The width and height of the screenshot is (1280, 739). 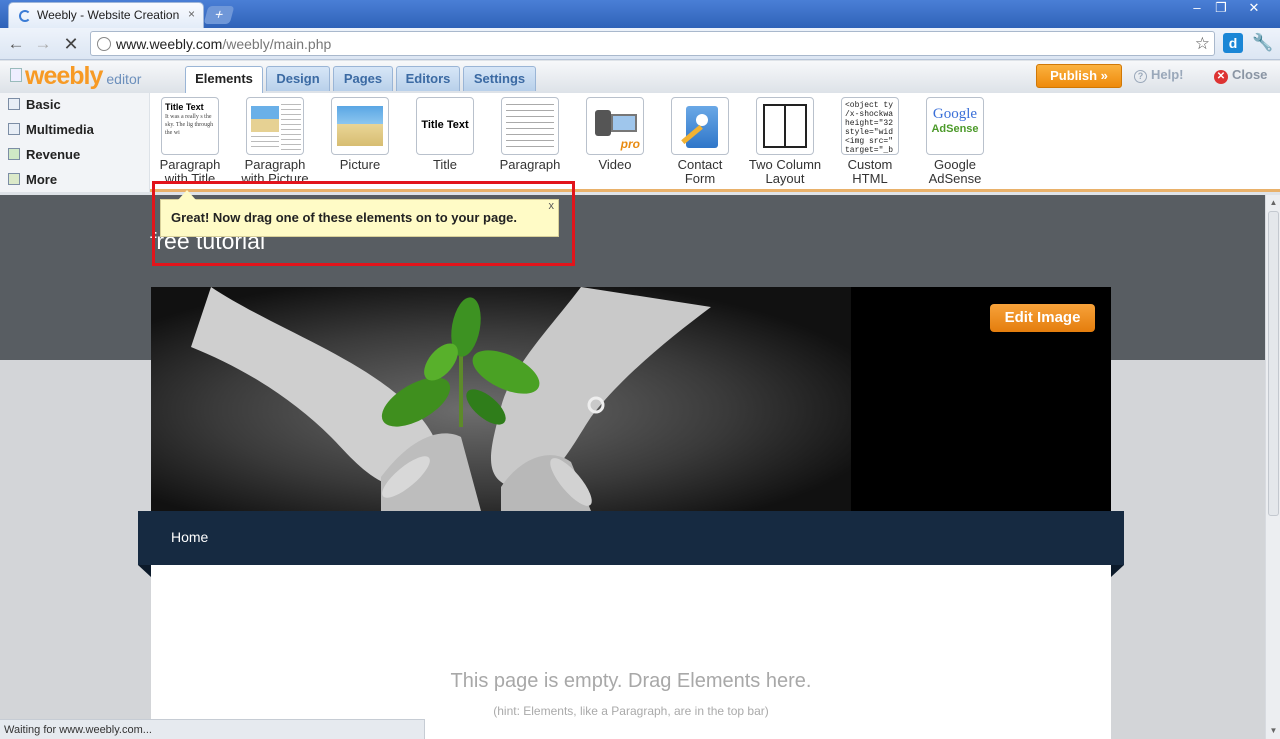 I want to click on picture-icon, so click(x=360, y=126).